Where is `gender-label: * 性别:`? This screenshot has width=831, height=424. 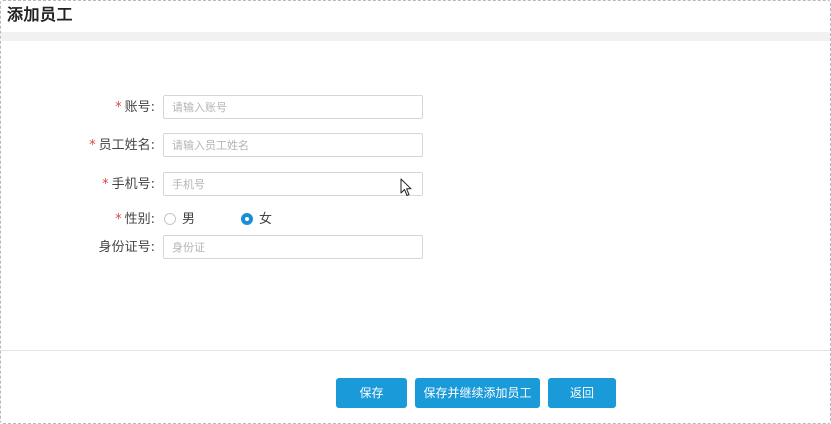
gender-label: * 性别: is located at coordinates (135, 220).